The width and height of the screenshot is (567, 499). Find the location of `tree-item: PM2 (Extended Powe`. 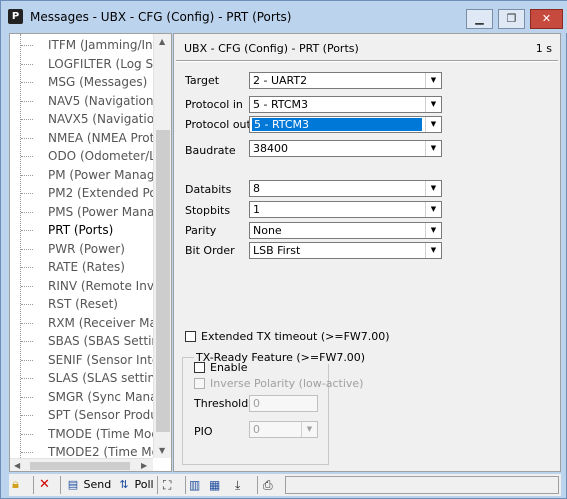

tree-item: PM2 (Extended Powe is located at coordinates (81, 193).